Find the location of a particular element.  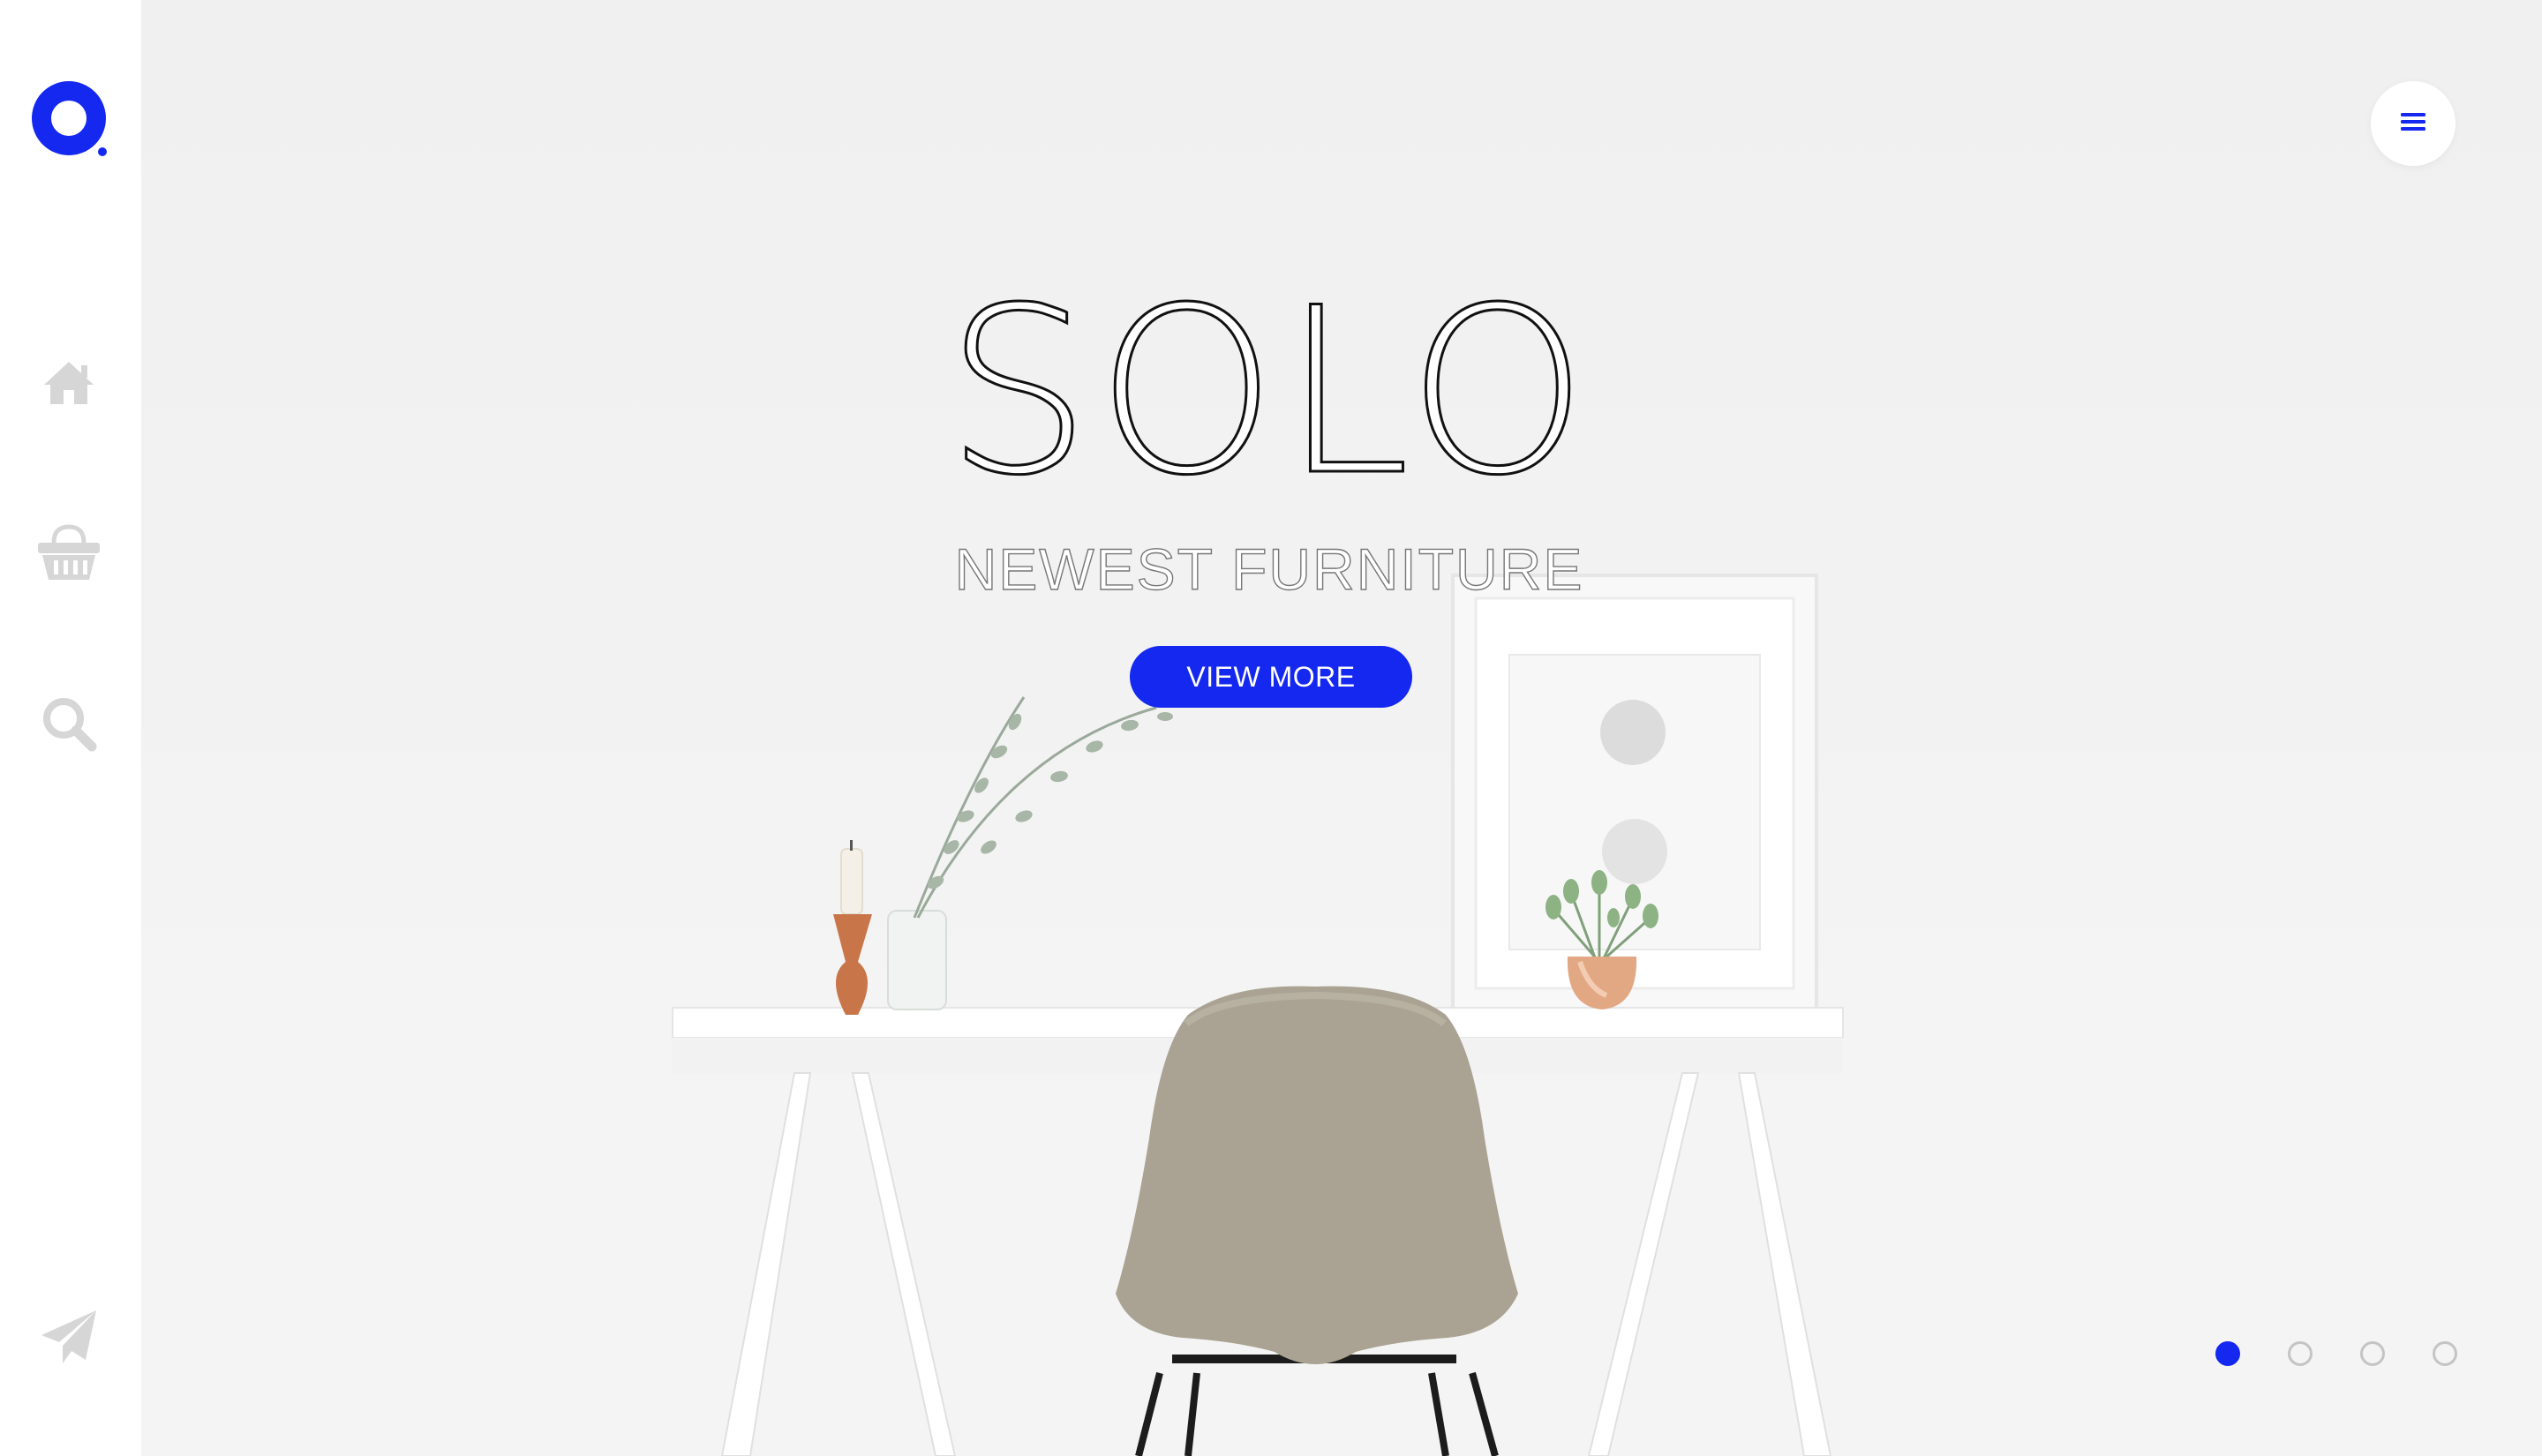

hero-title: SOLO is located at coordinates (1268, 392).